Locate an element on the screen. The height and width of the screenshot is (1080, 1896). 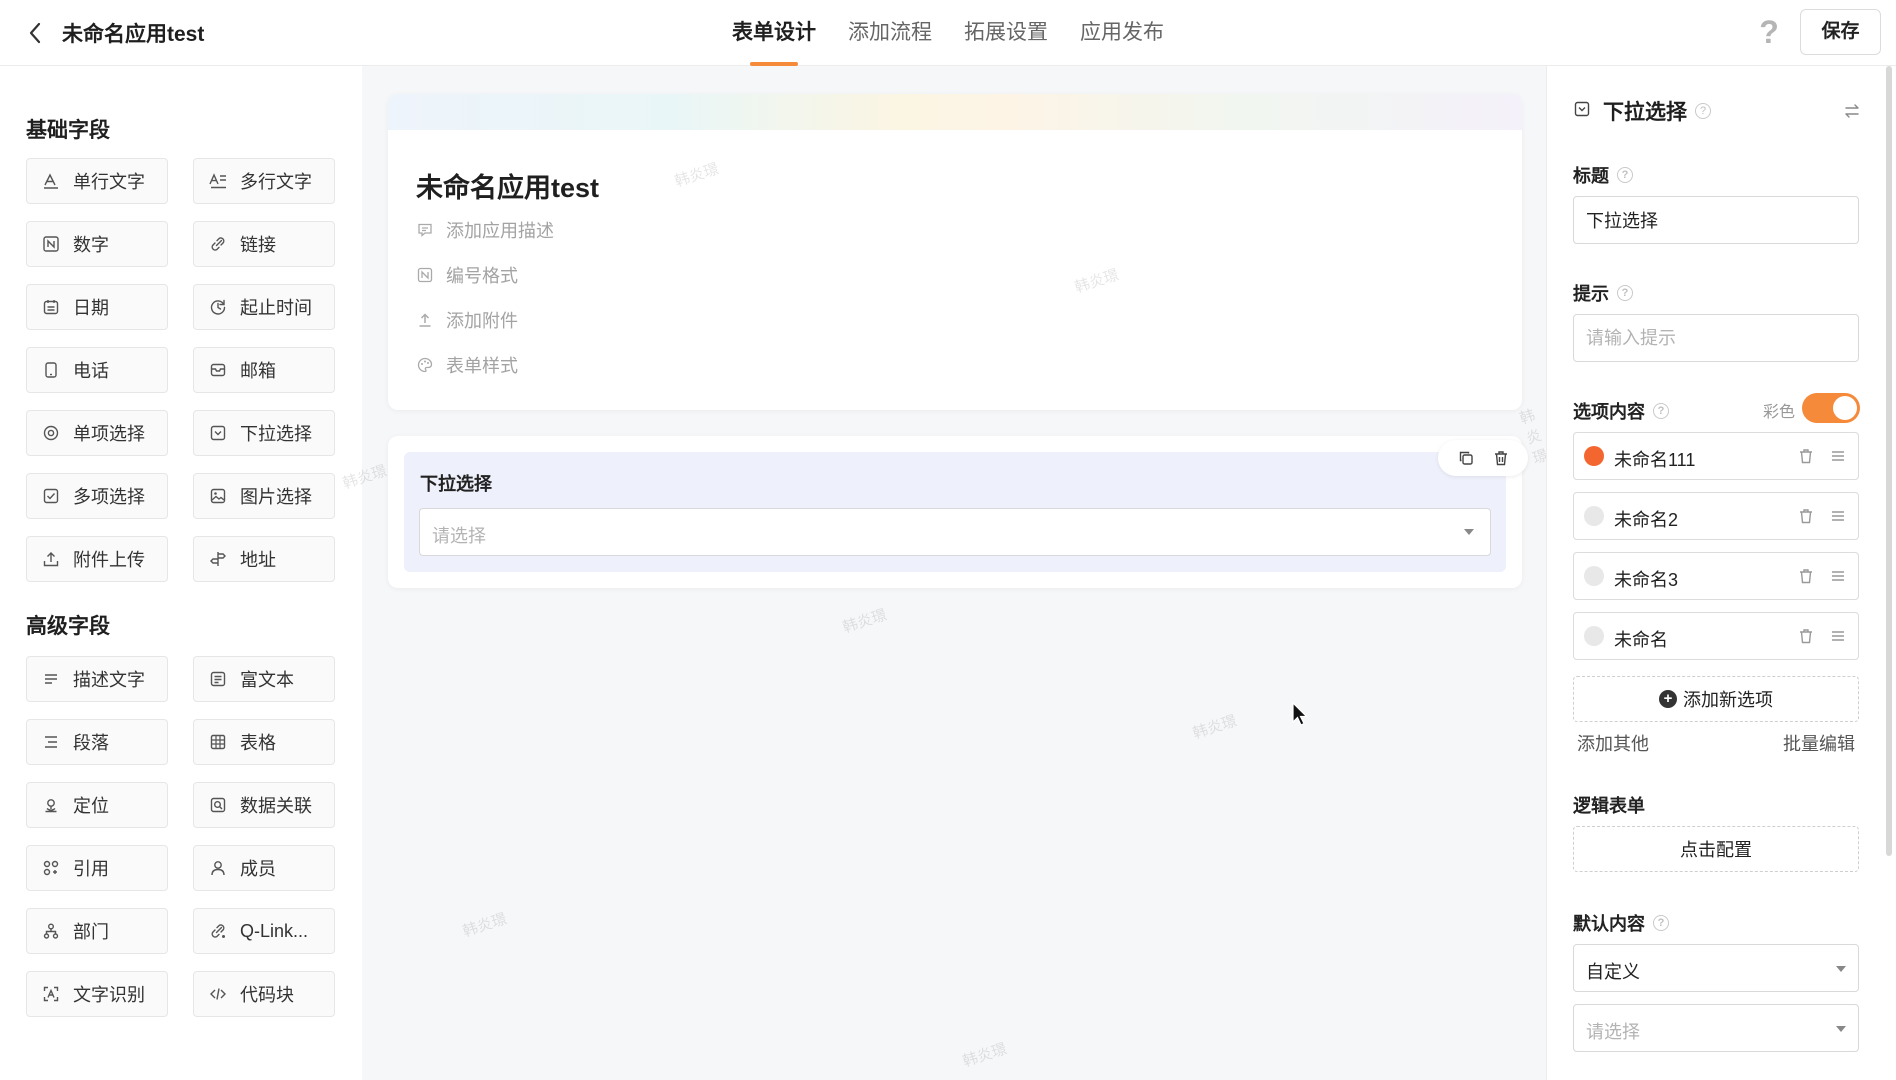
top-bar: 未命名应用test 表单设计 添加流程 拓展设置 应用发布 ? 保存 is located at coordinates (948, 33).